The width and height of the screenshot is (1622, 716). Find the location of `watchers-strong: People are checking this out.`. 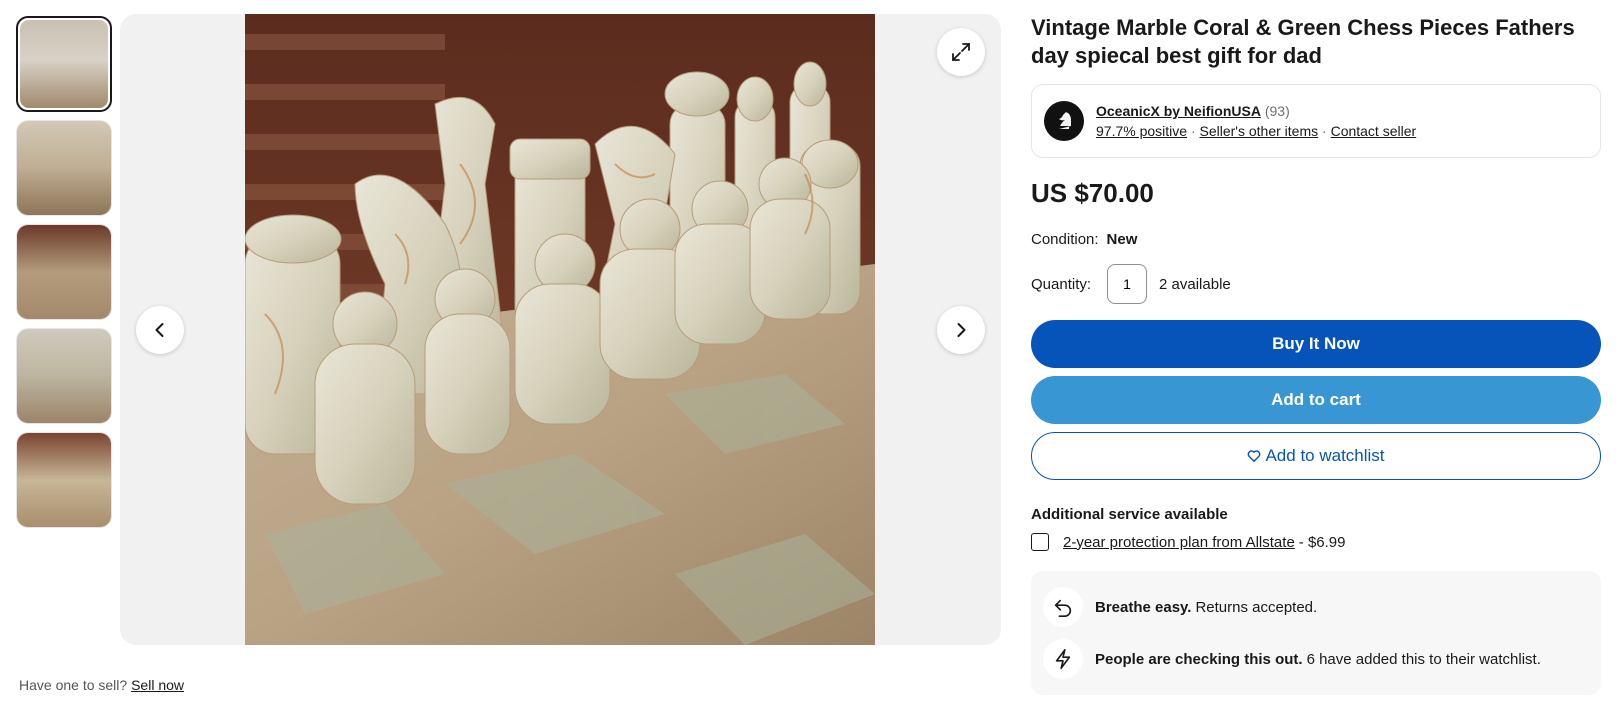

watchers-strong: People are checking this out. is located at coordinates (1199, 659).